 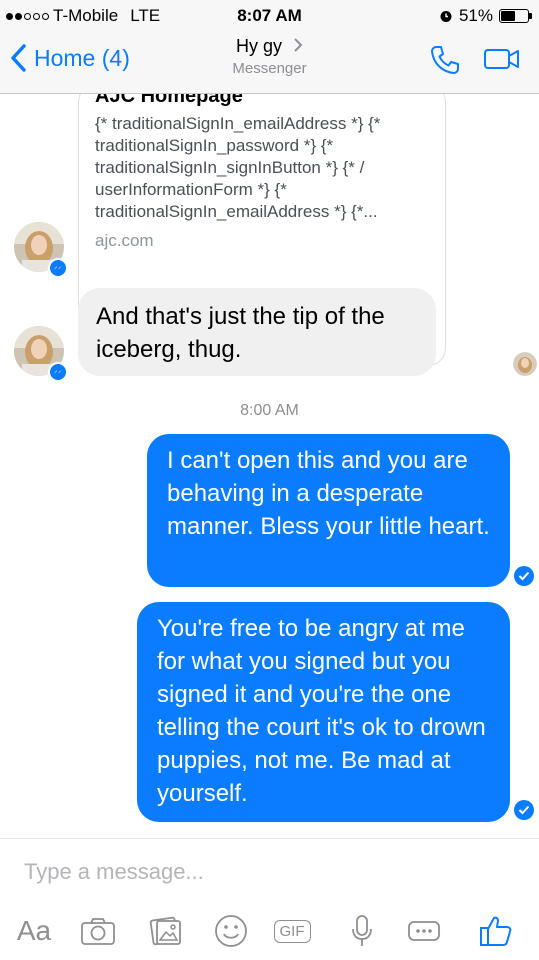 What do you see at coordinates (475, 60) in the screenshot?
I see `call-actions` at bounding box center [475, 60].